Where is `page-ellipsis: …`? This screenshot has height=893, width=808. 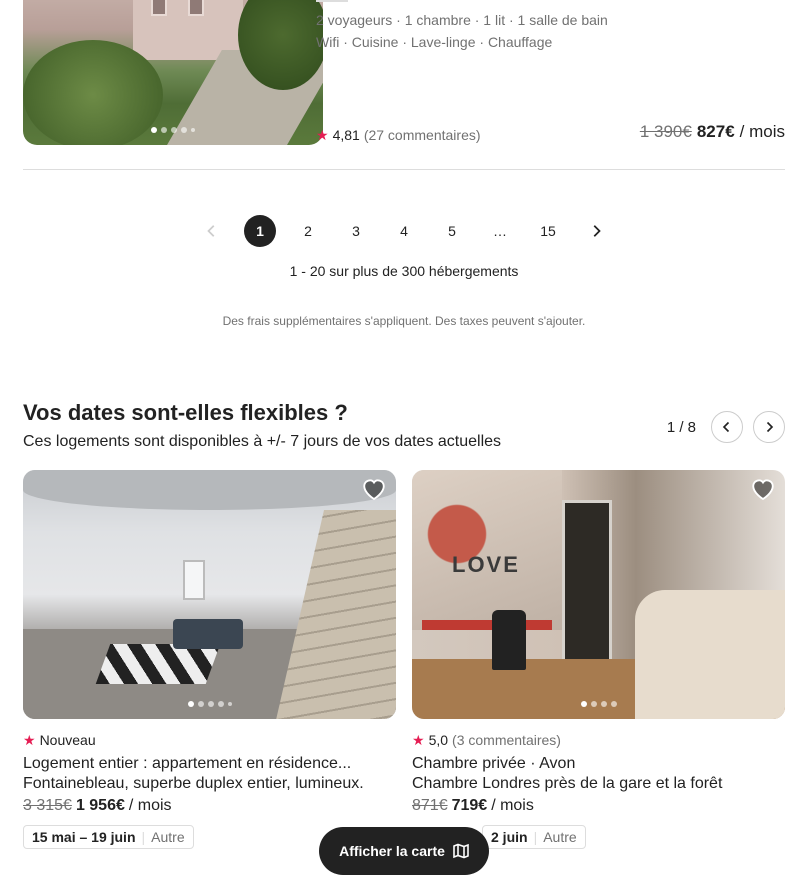 page-ellipsis: … is located at coordinates (500, 231).